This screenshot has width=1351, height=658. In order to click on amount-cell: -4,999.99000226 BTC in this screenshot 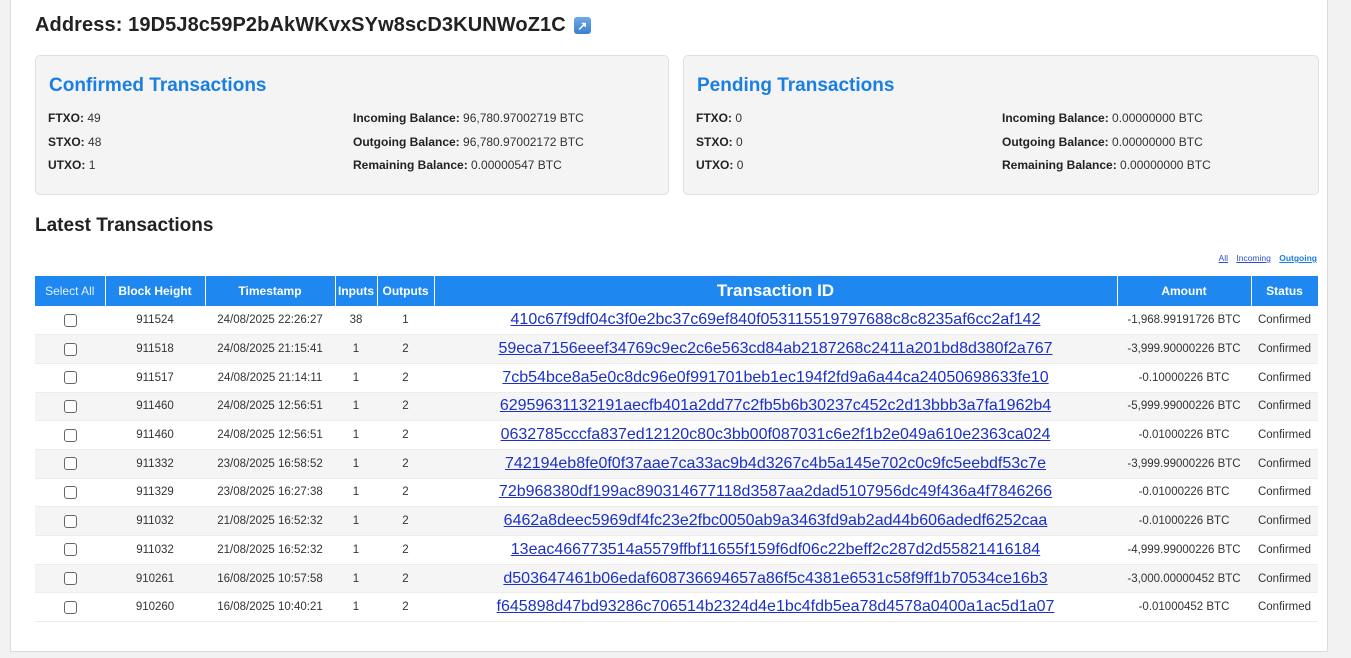, I will do `click(1184, 550)`.